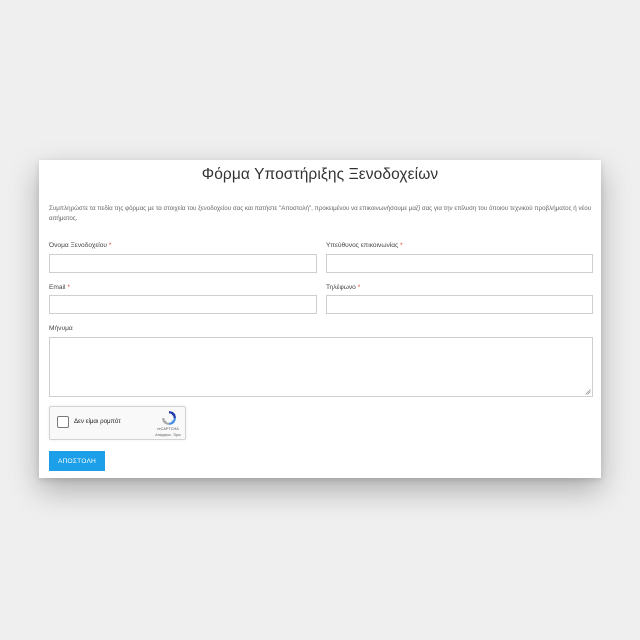 This screenshot has width=640, height=640. Describe the element at coordinates (168, 435) in the screenshot. I see `recaptcha-terms-link: Απόρρητο - Όροι` at that location.